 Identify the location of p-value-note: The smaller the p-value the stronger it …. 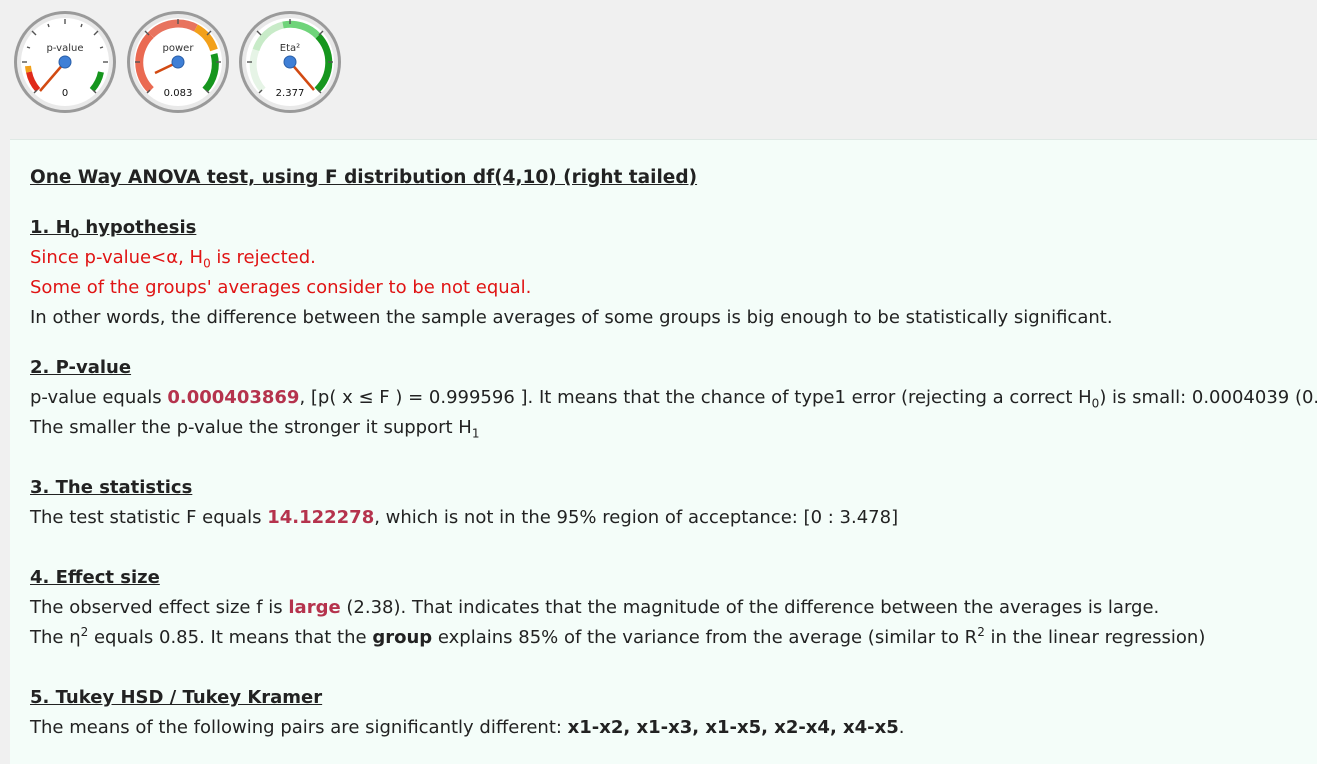
(255, 429).